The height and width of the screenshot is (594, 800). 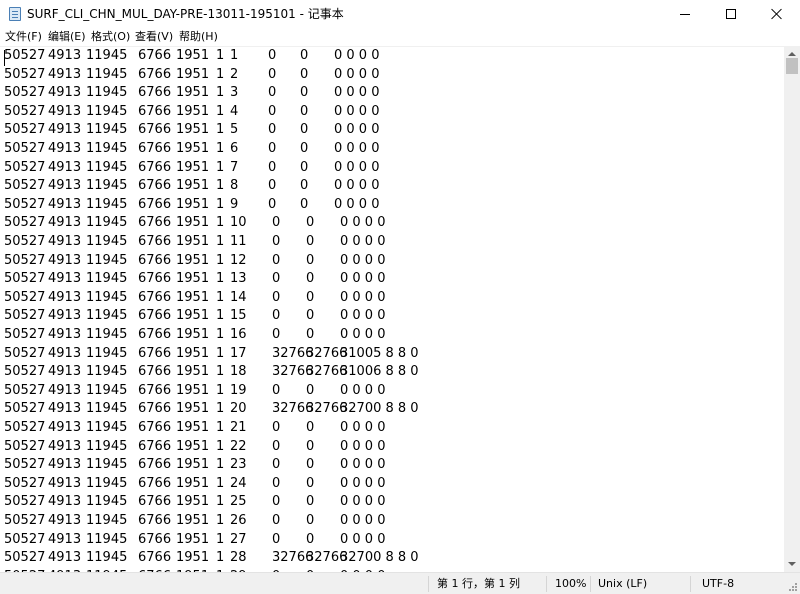 I want to click on minimize-button, so click(x=685, y=14).